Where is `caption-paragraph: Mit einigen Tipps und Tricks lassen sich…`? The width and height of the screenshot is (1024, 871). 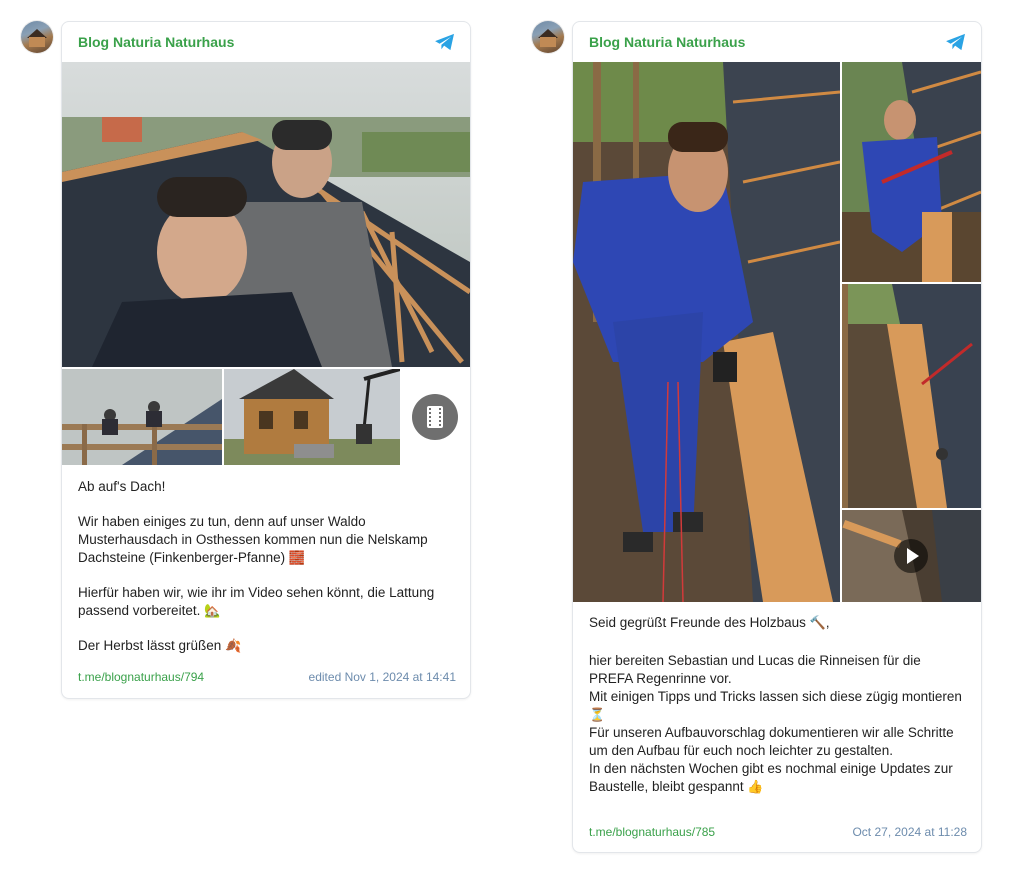
caption-paragraph: Mit einigen Tipps und Tricks lassen sich… is located at coordinates (778, 706).